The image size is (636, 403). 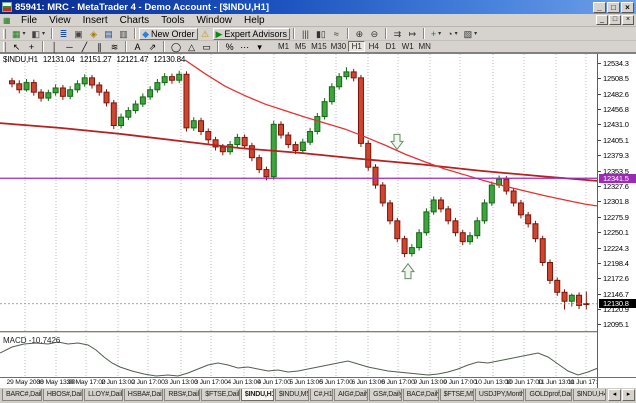 What do you see at coordinates (357, 46) in the screenshot?
I see `timeframe-h1-button: H1` at bounding box center [357, 46].